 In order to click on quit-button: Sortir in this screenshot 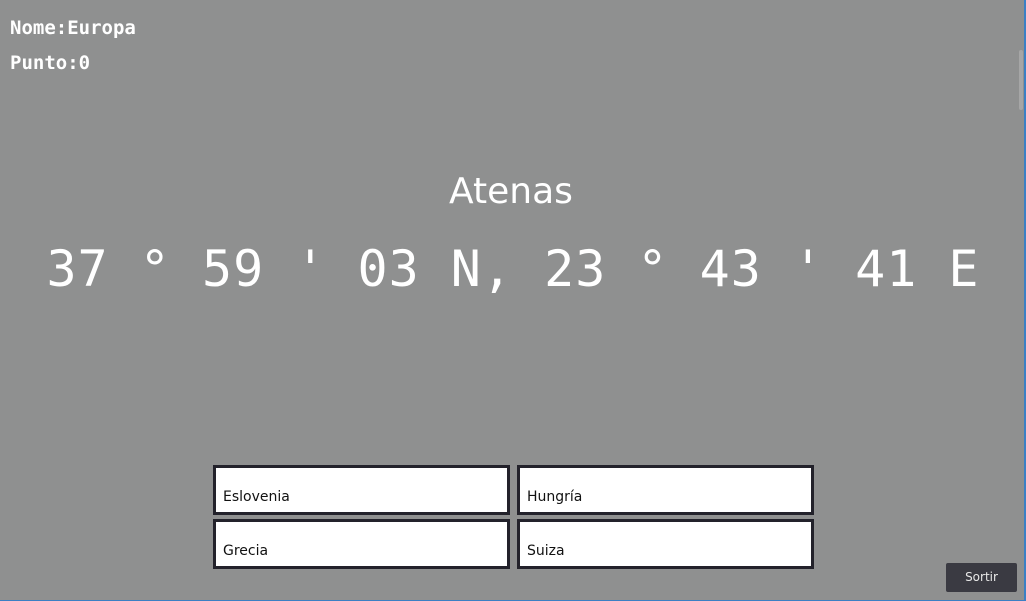, I will do `click(981, 577)`.